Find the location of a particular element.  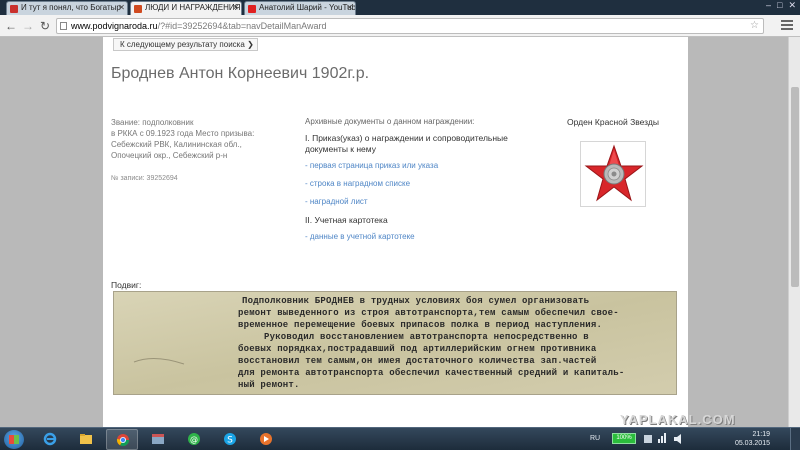

page-title: Броднев Антон Корнеевич 1902г.р. is located at coordinates (240, 73).